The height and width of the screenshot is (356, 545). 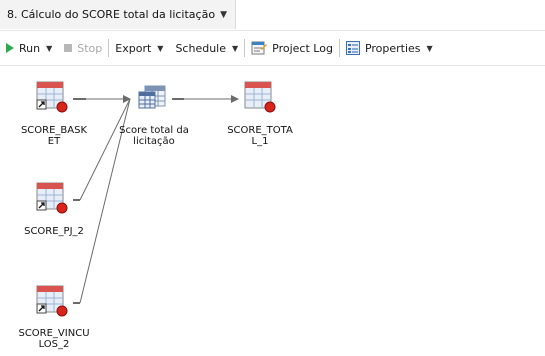 I want to click on properties-label: Properties, so click(x=392, y=48).